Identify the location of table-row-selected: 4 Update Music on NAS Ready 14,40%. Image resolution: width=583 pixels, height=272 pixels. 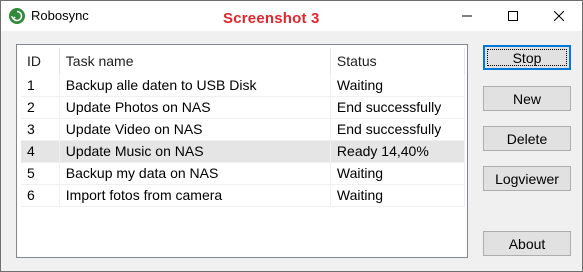
(243, 151).